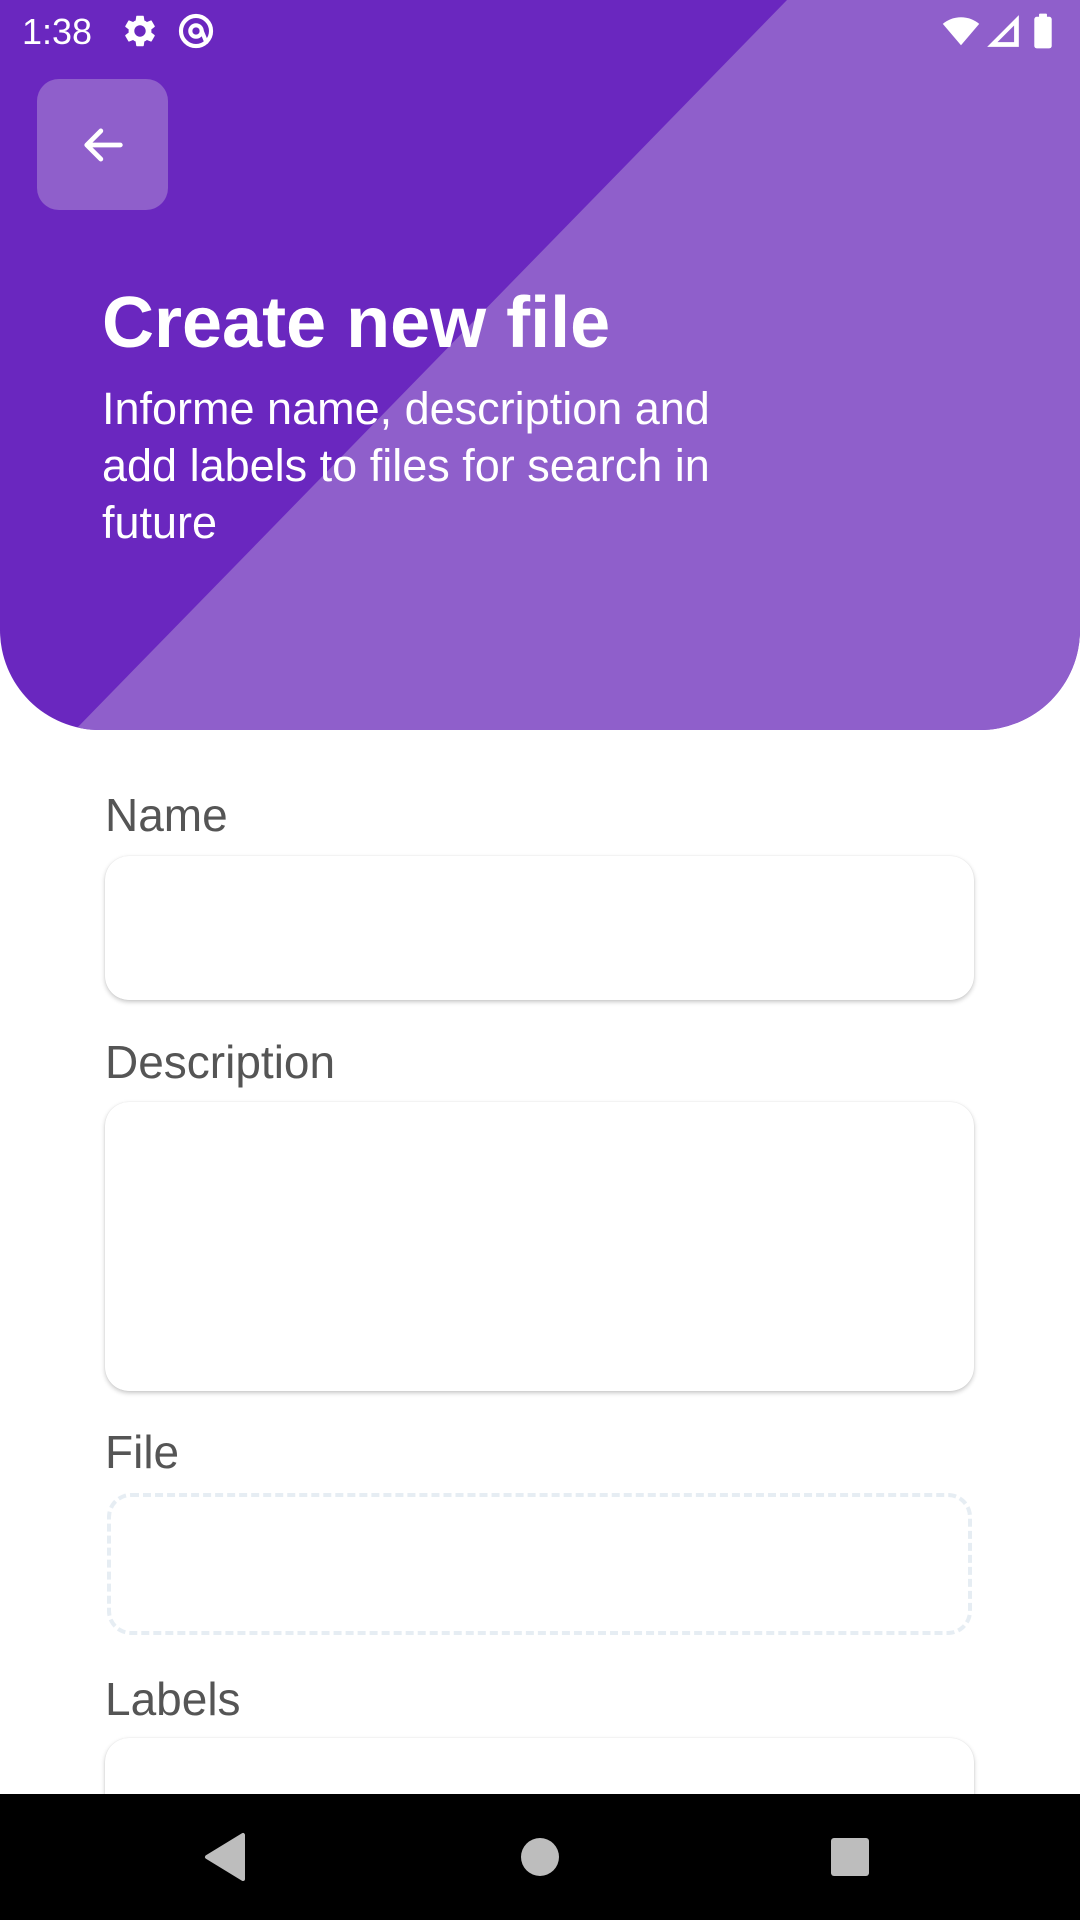  What do you see at coordinates (356, 323) in the screenshot?
I see `page-title: Create new file` at bounding box center [356, 323].